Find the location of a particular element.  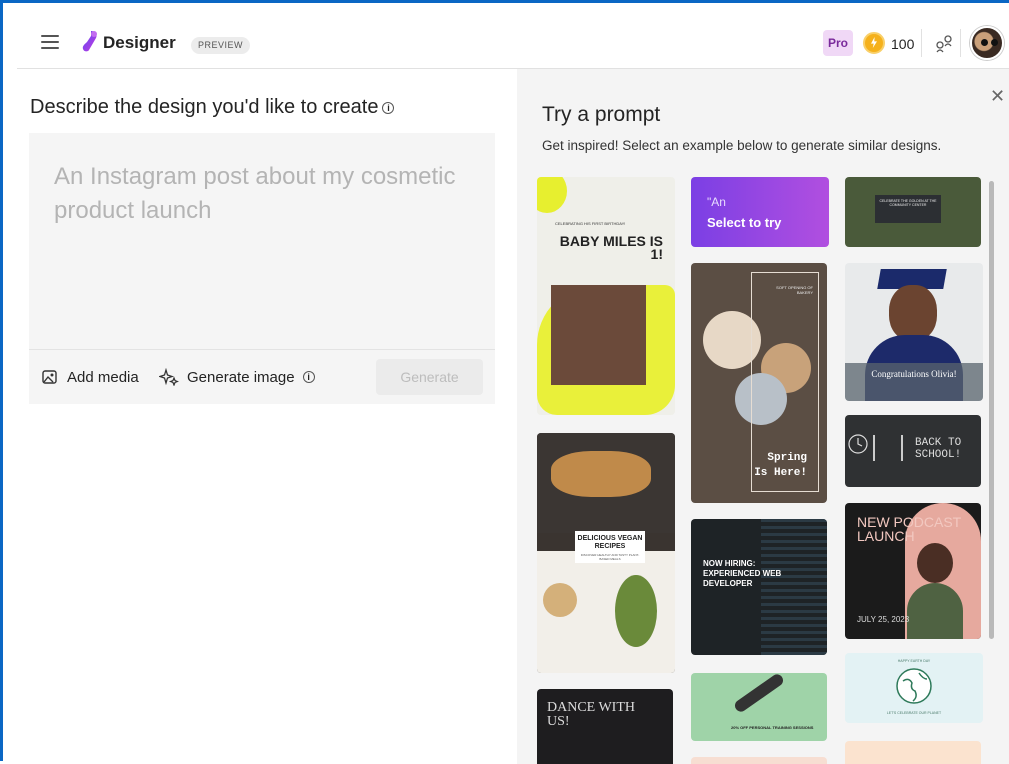

generate-image-label: Generate image is located at coordinates (241, 377).